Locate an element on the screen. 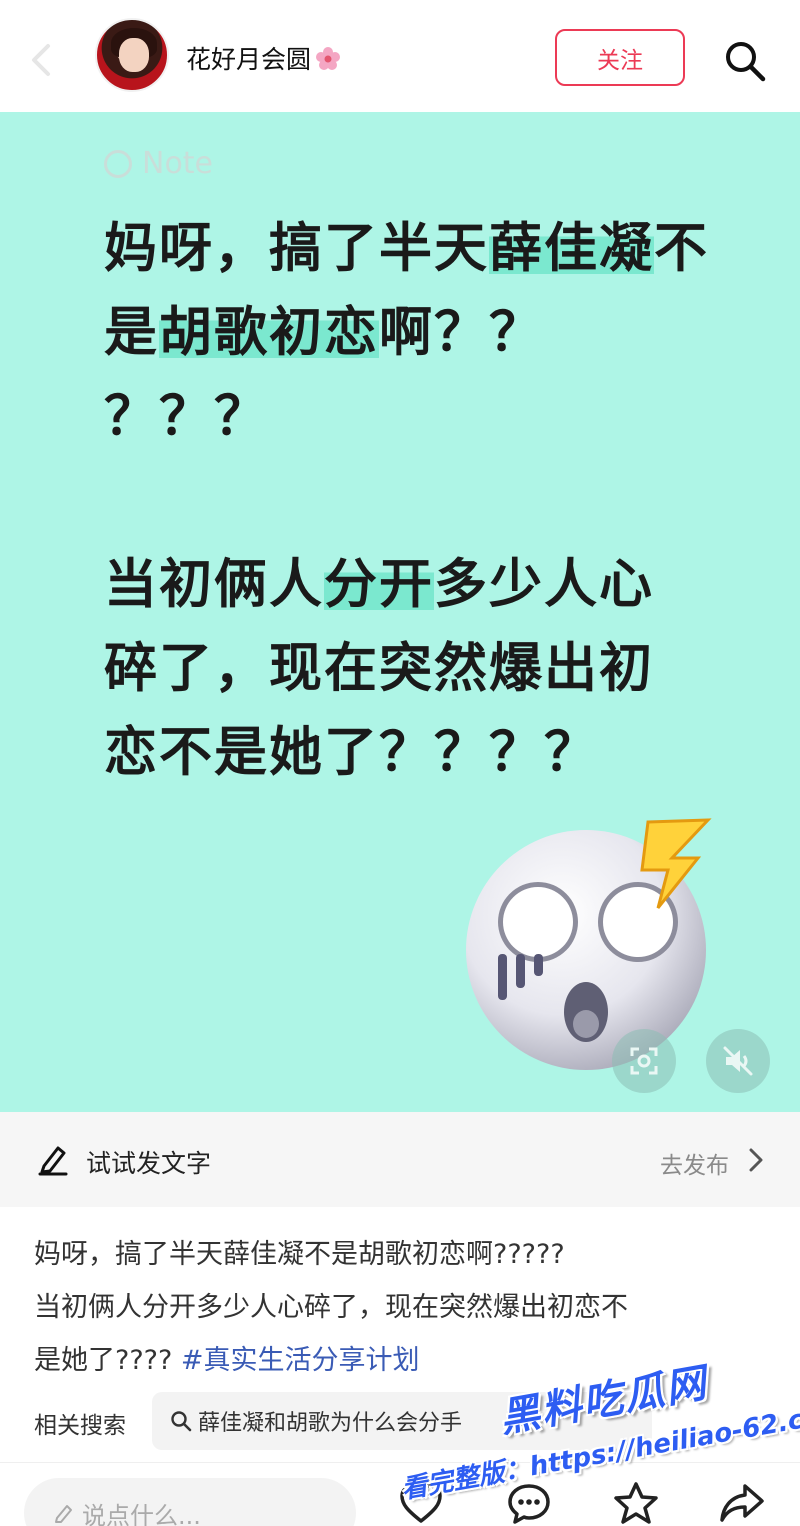  follow-button: 关注 is located at coordinates (620, 57).